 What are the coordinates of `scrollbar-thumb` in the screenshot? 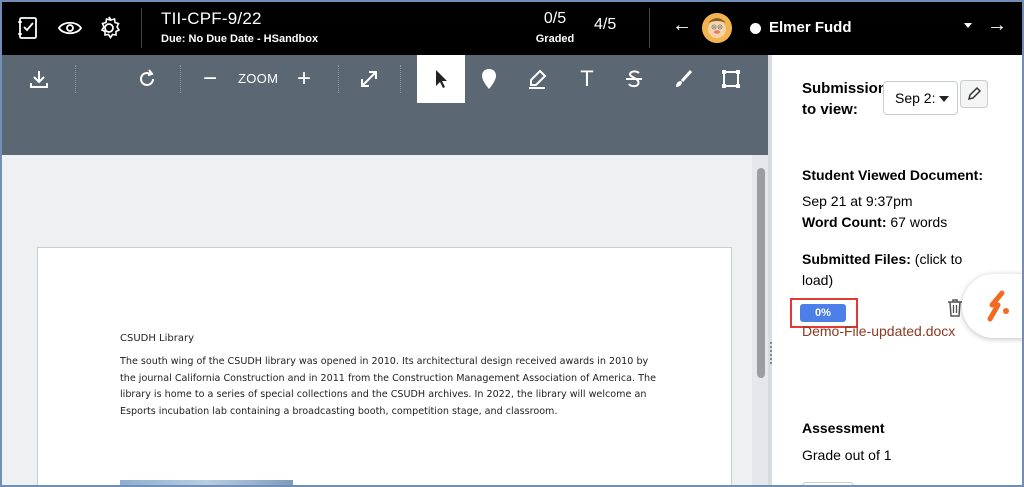 It's located at (761, 273).